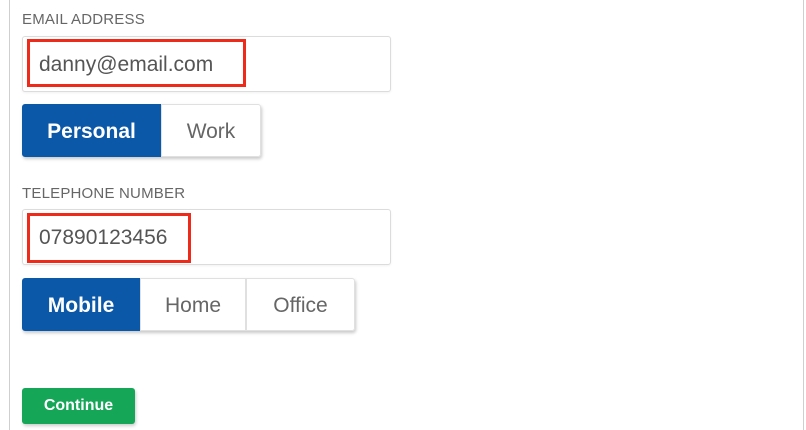 This screenshot has width=806, height=430. Describe the element at coordinates (300, 304) in the screenshot. I see `telephone-type-office: Office` at that location.